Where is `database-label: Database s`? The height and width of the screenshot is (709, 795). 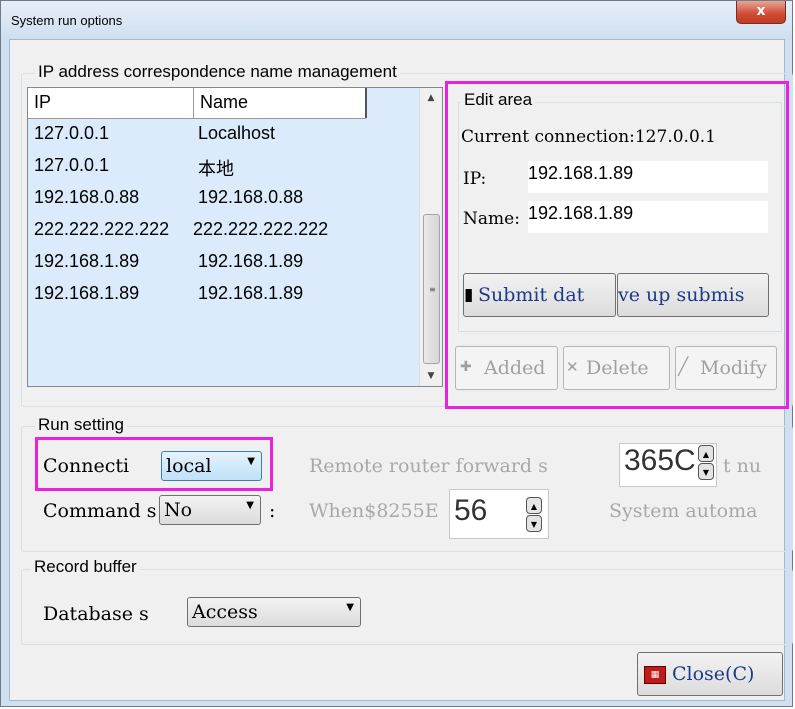
database-label: Database s is located at coordinates (96, 614).